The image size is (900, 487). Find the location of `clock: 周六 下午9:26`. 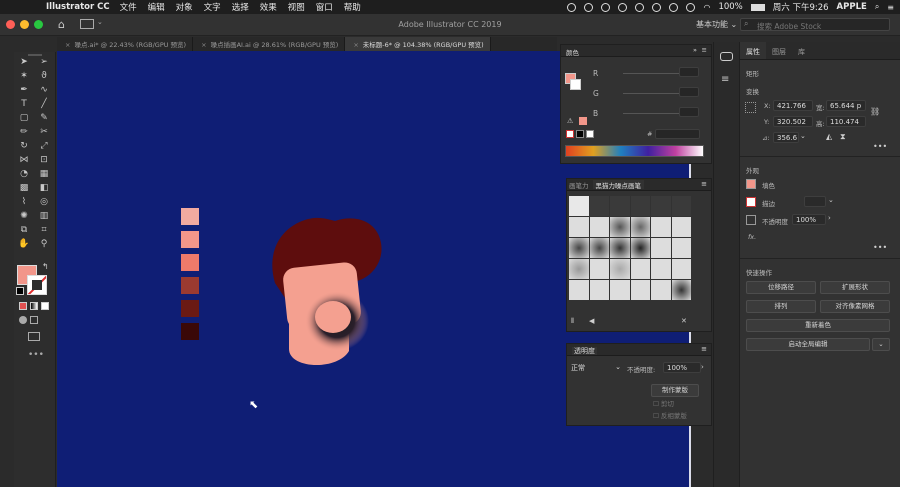

clock: 周六 下午9:26 is located at coordinates (801, 7).